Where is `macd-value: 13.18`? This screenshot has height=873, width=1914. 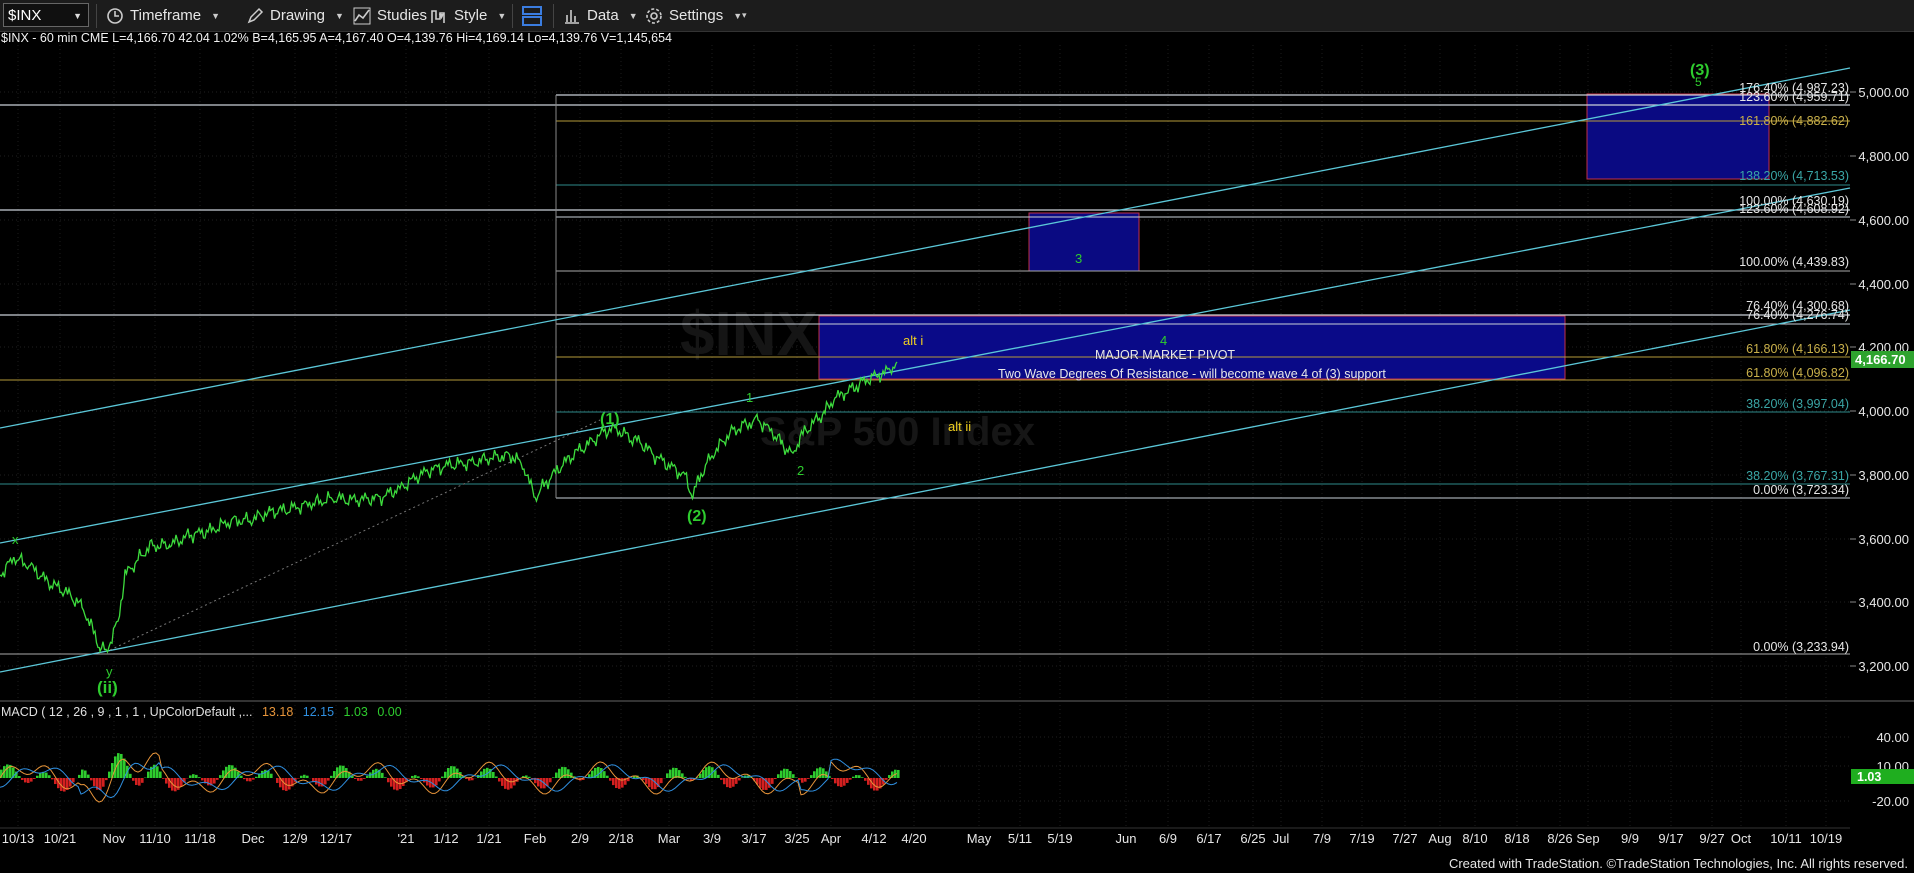 macd-value: 13.18 is located at coordinates (277, 712).